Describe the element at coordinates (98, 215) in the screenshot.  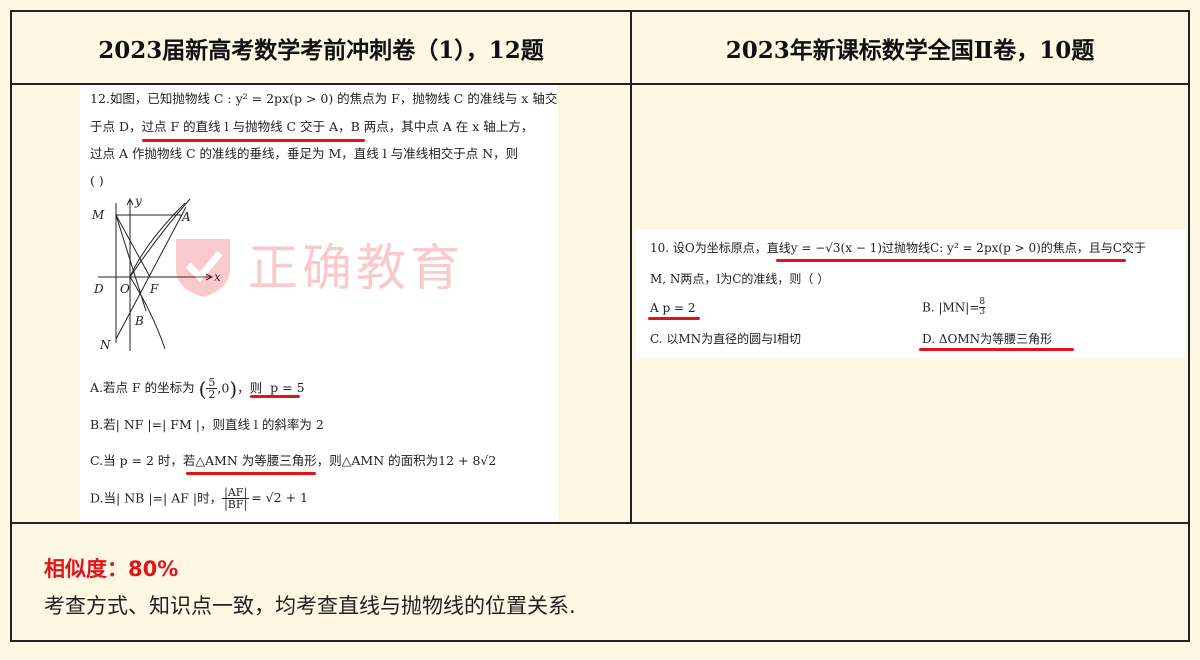
I see `figure-label-M: M` at that location.